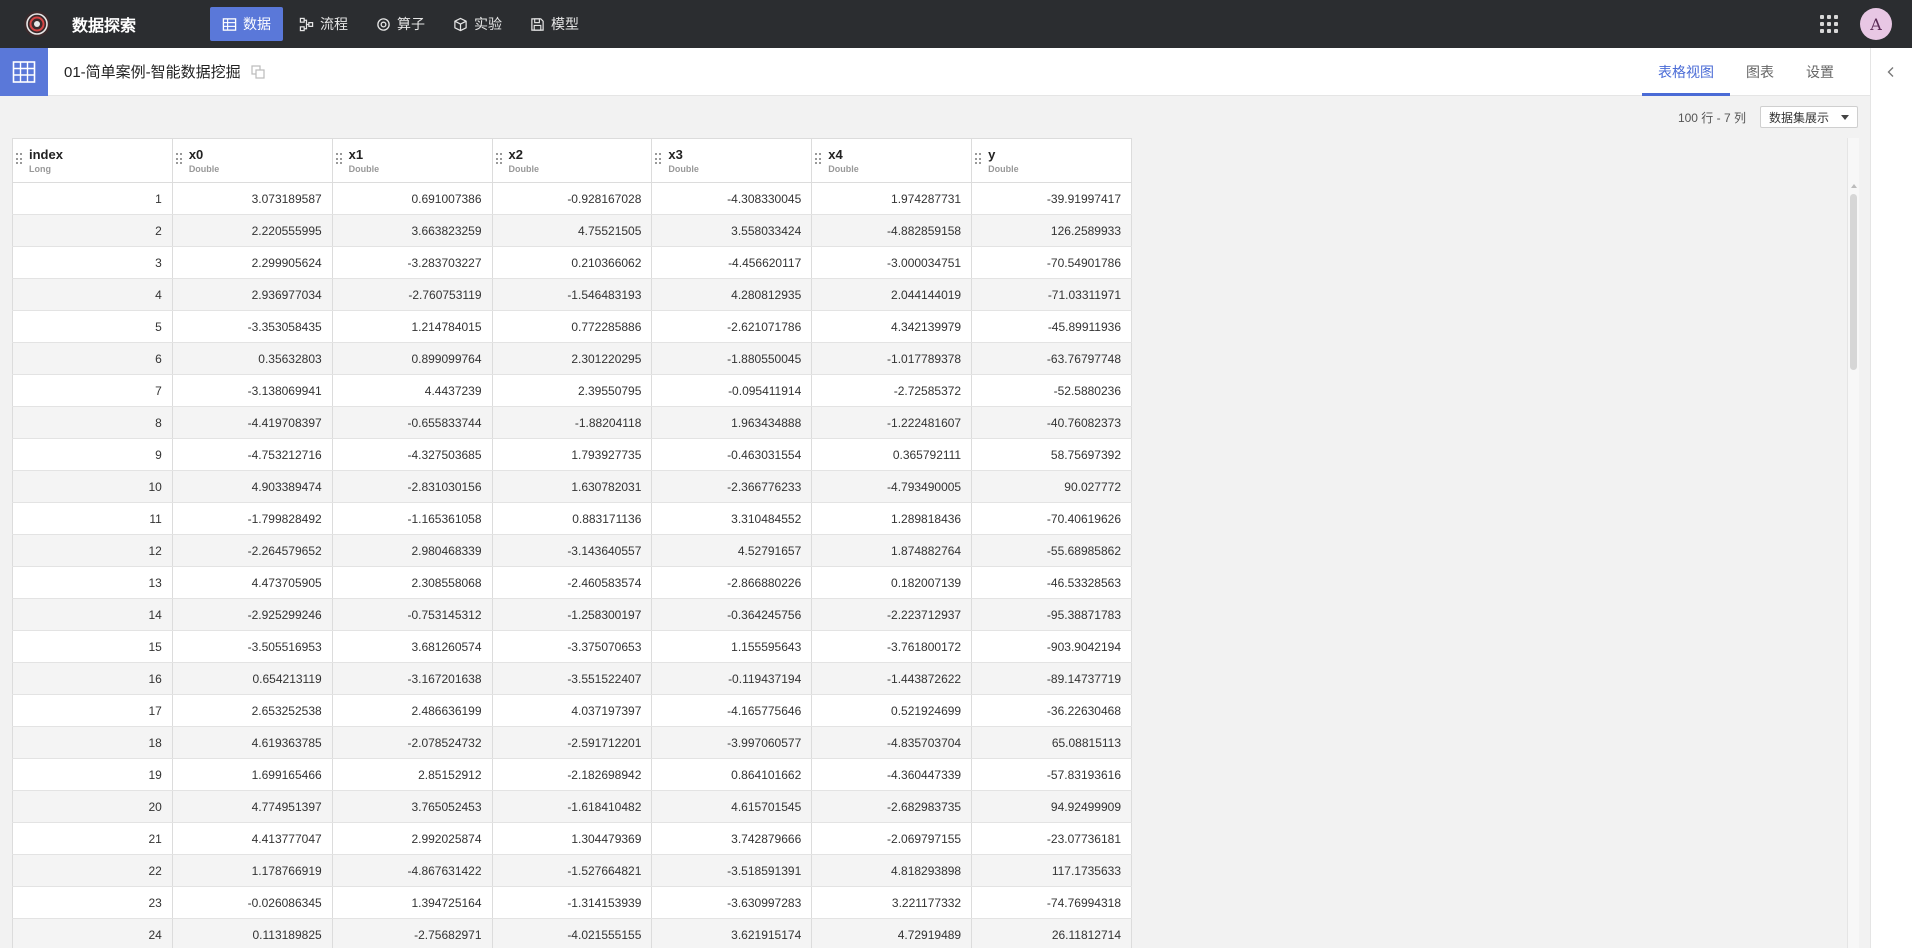 The height and width of the screenshot is (948, 1912). What do you see at coordinates (92, 326) in the screenshot?
I see `table-cell: 5` at bounding box center [92, 326].